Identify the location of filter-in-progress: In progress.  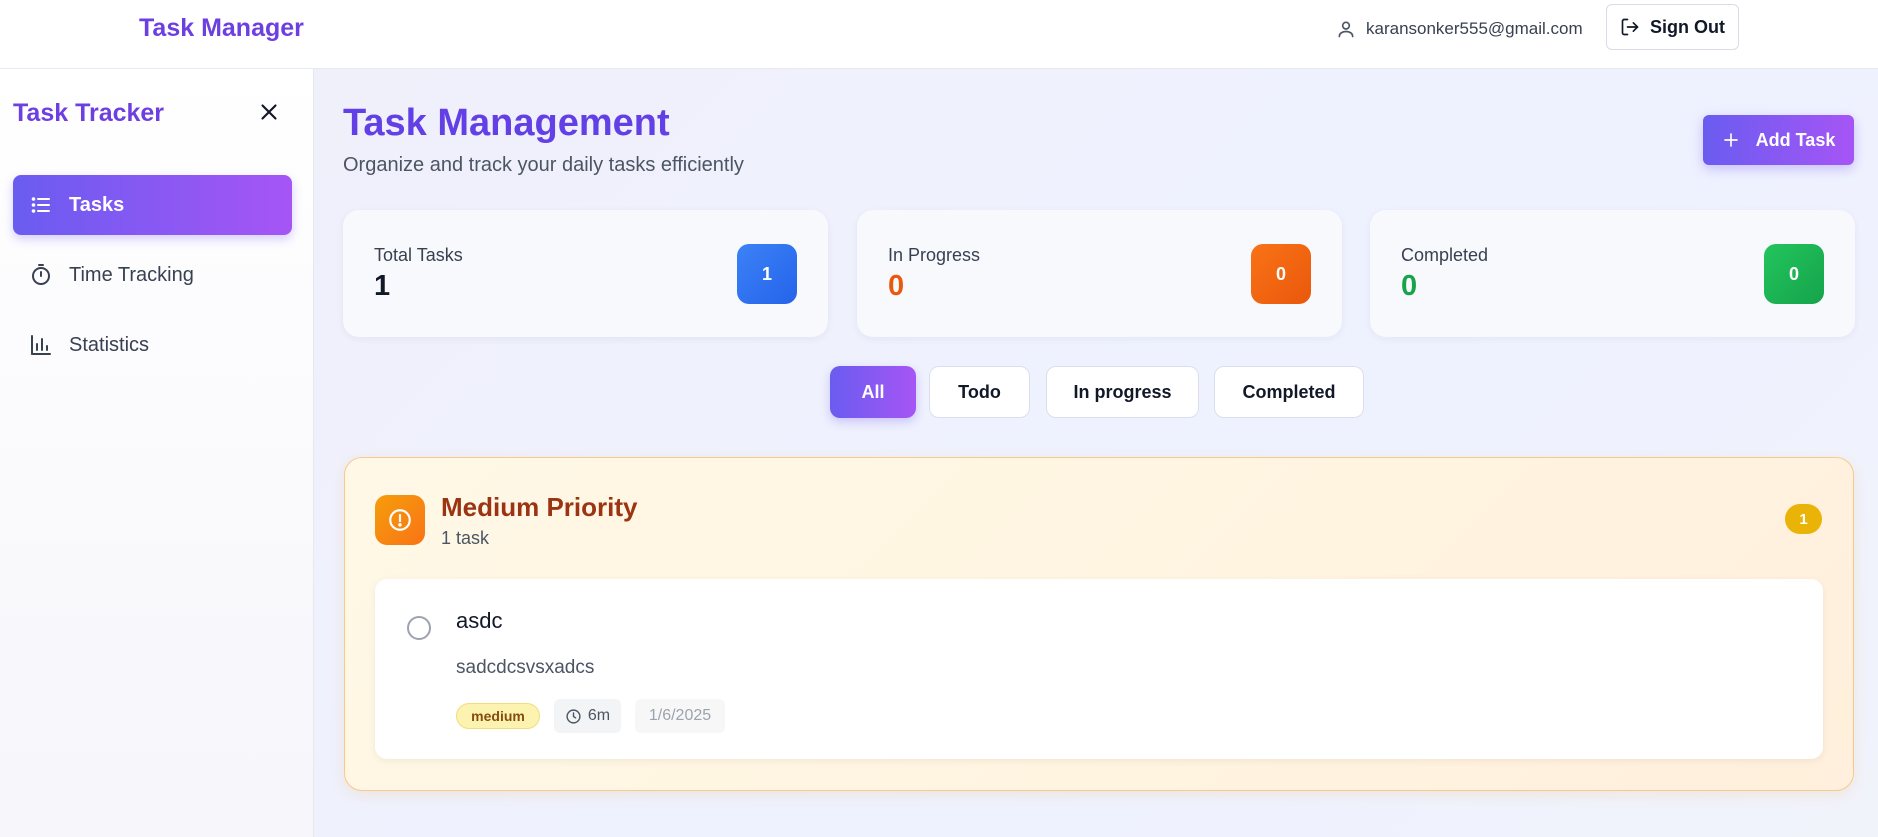
(1122, 392).